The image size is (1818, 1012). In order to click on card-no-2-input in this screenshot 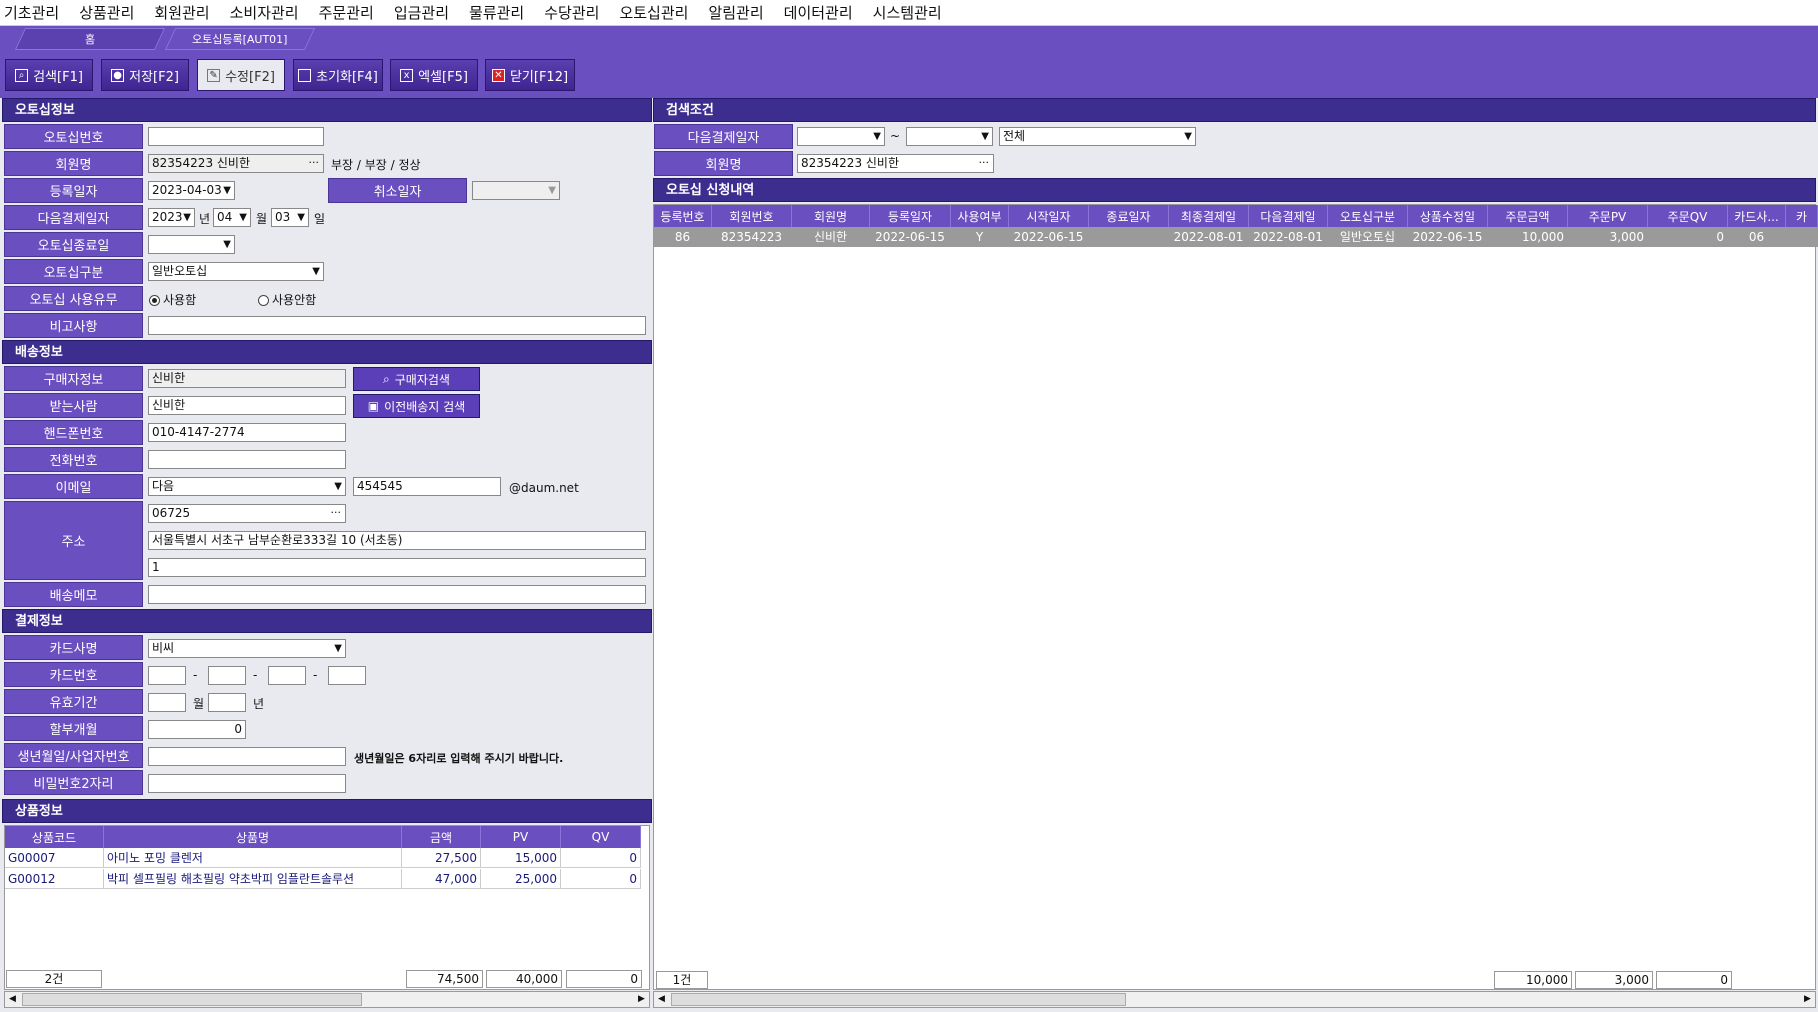, I will do `click(227, 675)`.